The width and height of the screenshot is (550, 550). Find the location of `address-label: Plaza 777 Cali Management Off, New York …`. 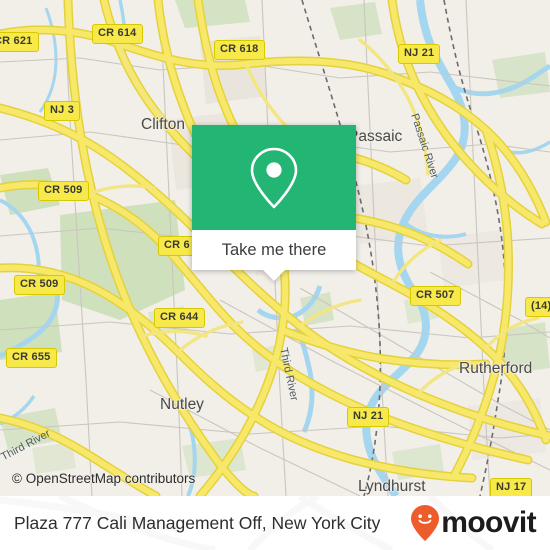

address-label: Plaza 777 Cali Management Off, New York … is located at coordinates (197, 522).